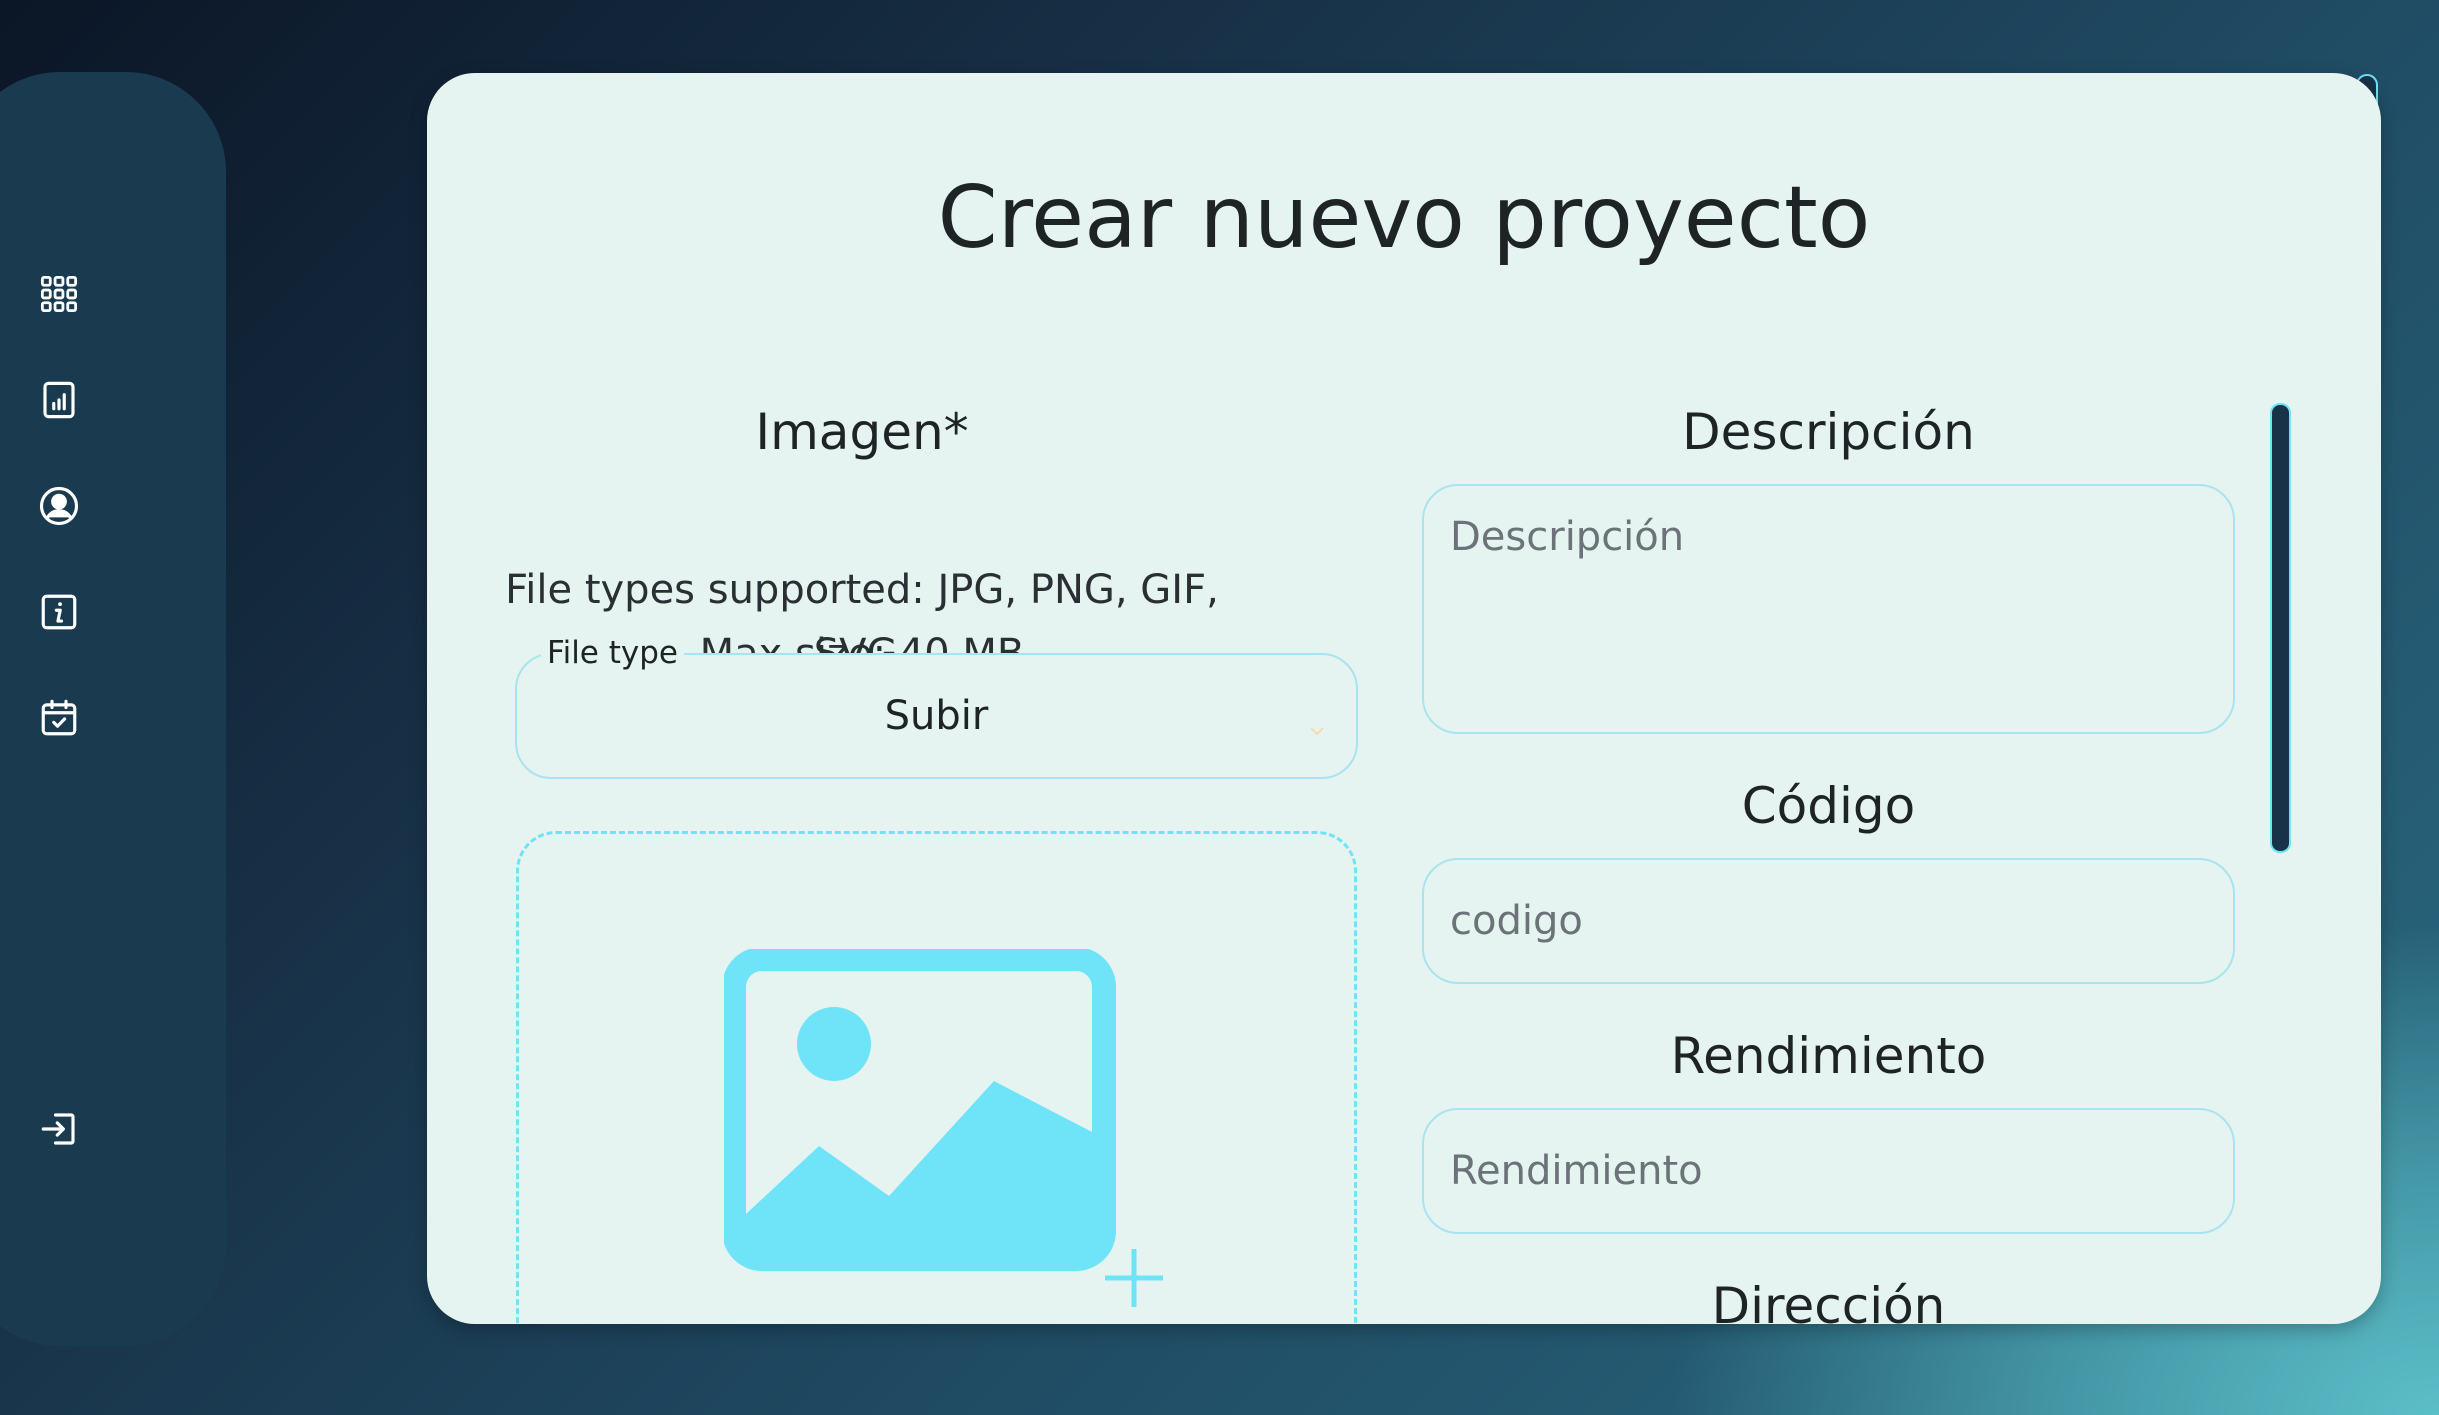 The height and width of the screenshot is (1415, 2439). Describe the element at coordinates (1828, 609) in the screenshot. I see `description-field` at that location.